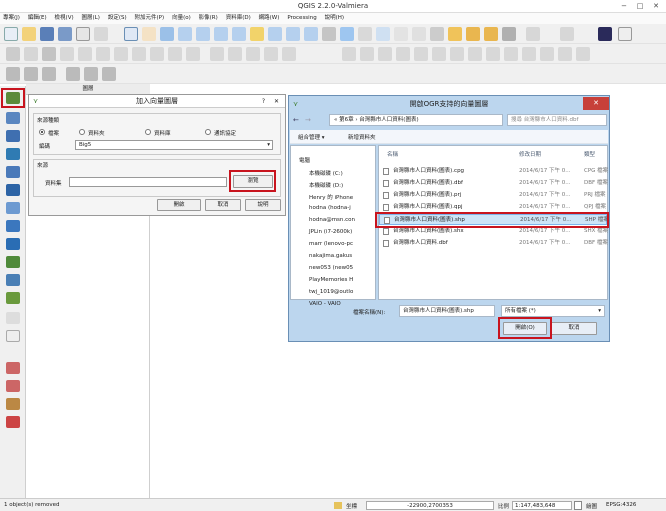 The width and height of the screenshot is (666, 511). I want to click on digitize-line-icon, so click(13, 404).